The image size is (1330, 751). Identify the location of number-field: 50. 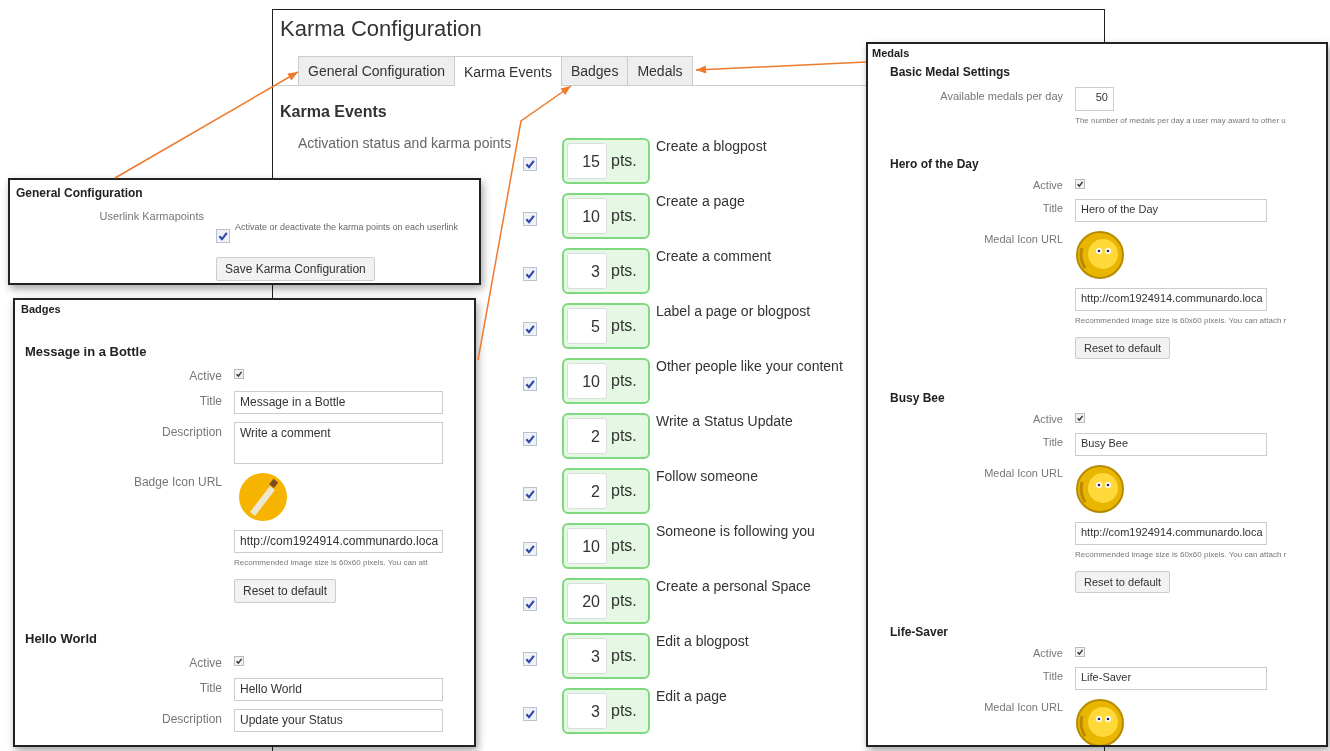
(1094, 99).